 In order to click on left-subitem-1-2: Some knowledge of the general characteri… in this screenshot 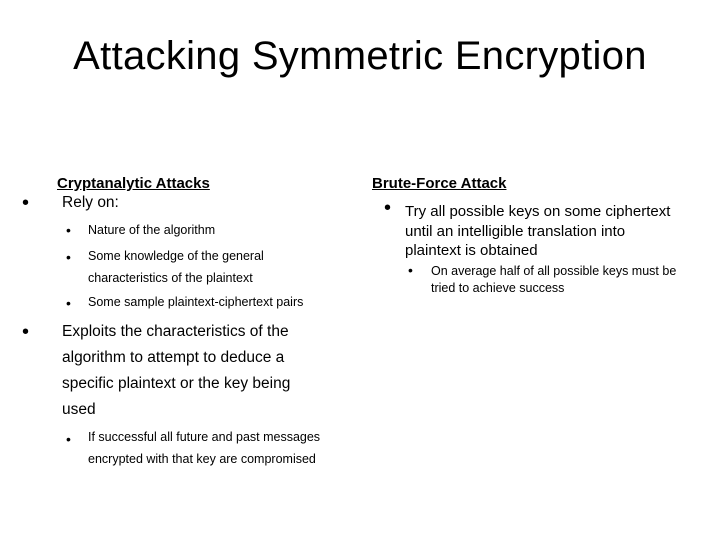, I will do `click(176, 267)`.